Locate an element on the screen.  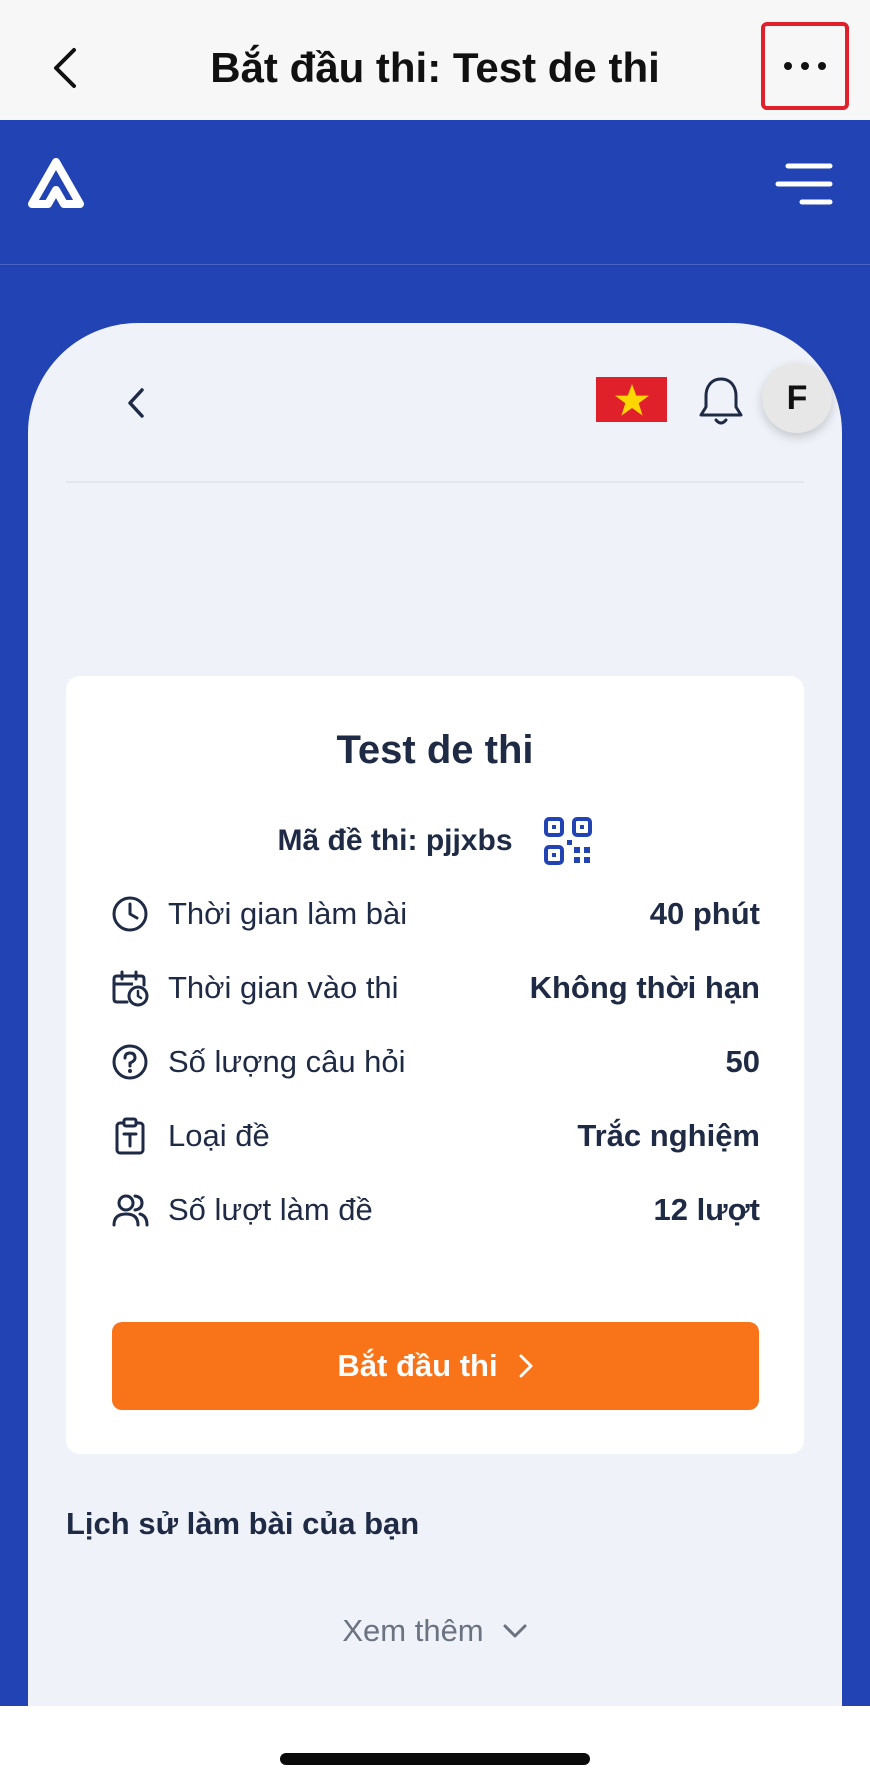
page-title: Bắt đầu thi: Test de thi is located at coordinates (435, 67).